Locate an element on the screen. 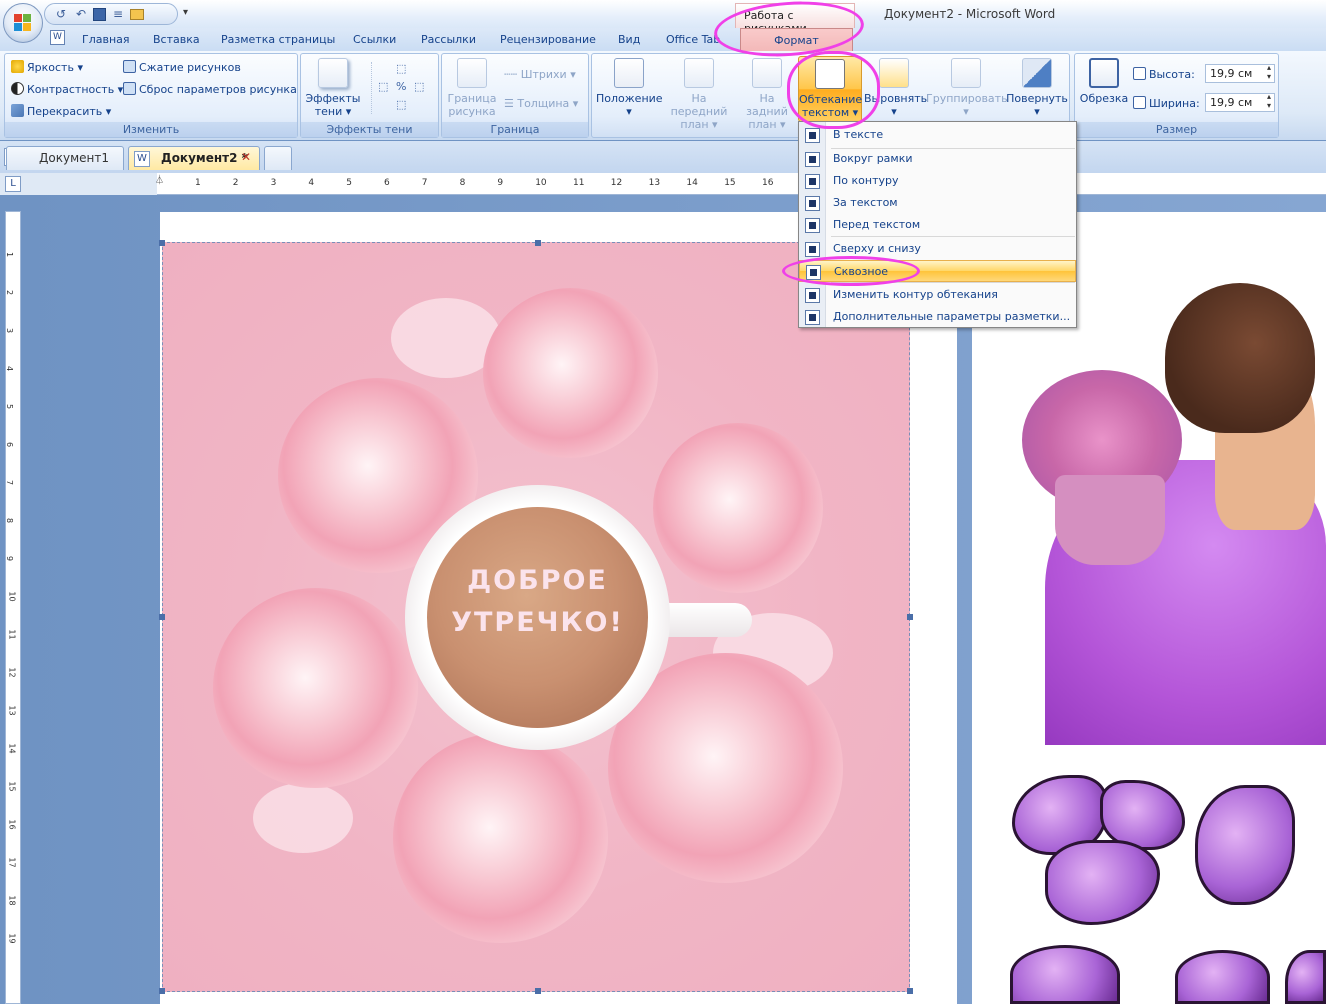 The height and width of the screenshot is (1004, 1326). ruler-number: 9 is located at coordinates (500, 183).